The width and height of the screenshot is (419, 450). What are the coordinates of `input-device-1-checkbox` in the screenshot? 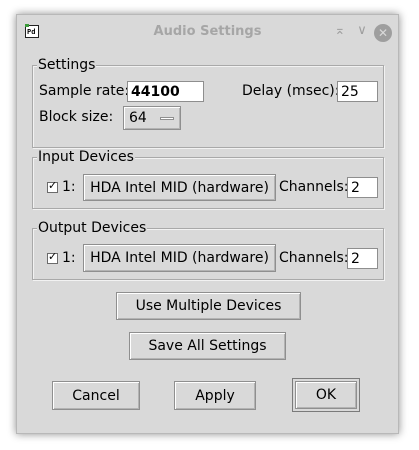 It's located at (52, 186).